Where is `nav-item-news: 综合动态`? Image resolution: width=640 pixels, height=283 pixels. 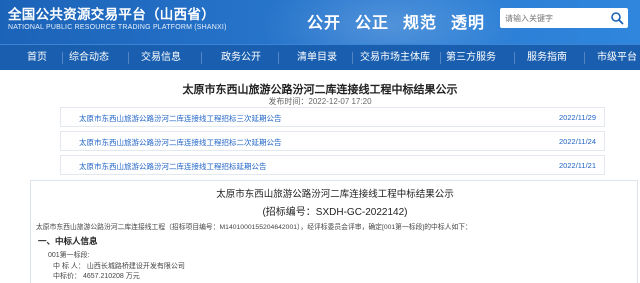 nav-item-news: 综合动态 is located at coordinates (89, 57).